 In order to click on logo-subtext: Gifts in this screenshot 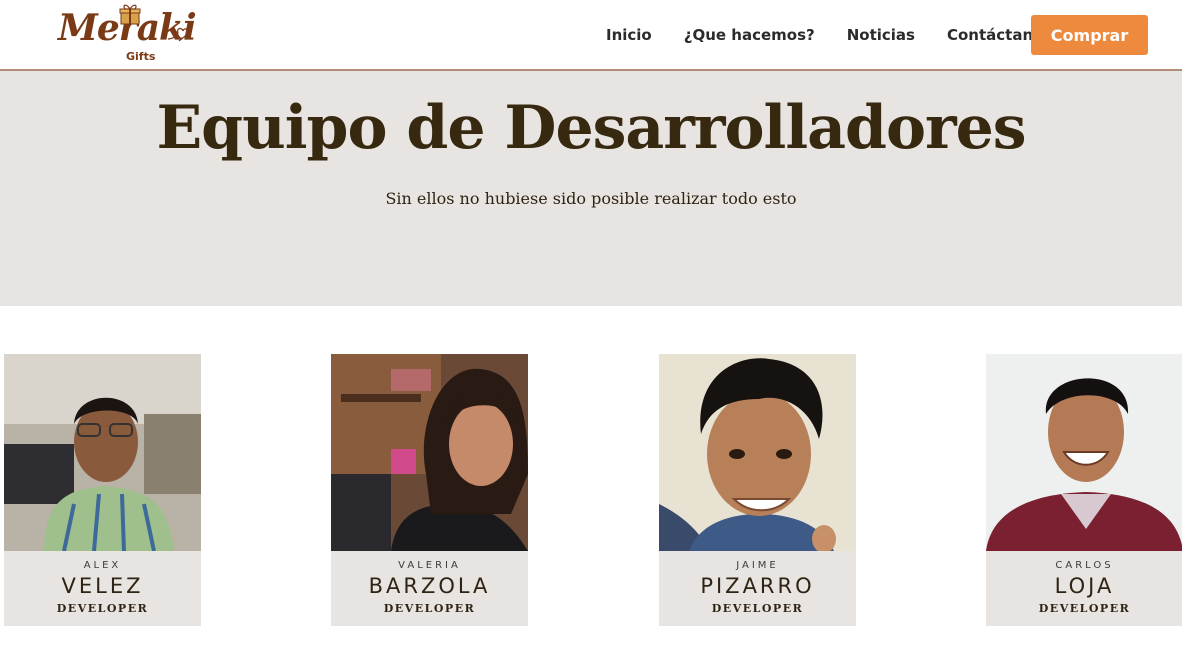, I will do `click(141, 56)`.